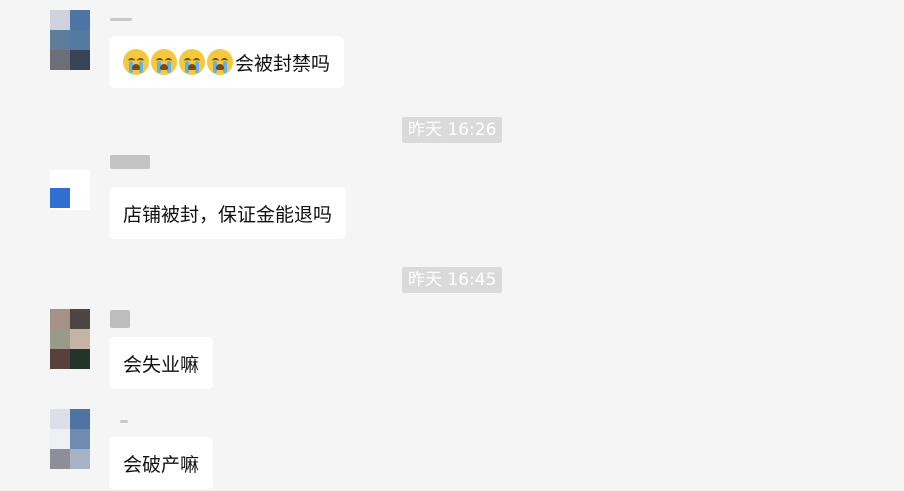  I want to click on message-text: 店铺被封，保证金能退吗, so click(228, 214).